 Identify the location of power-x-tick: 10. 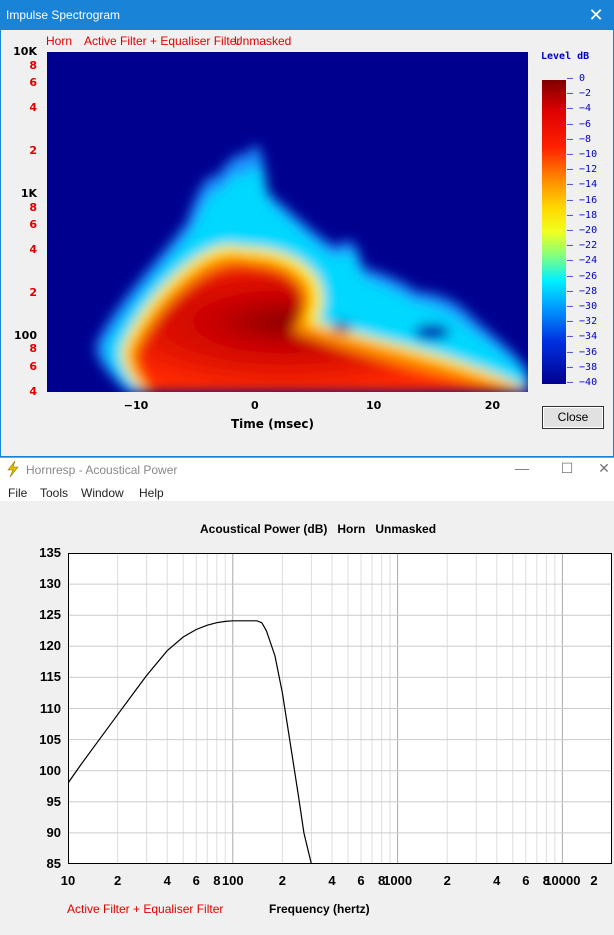
(68, 880).